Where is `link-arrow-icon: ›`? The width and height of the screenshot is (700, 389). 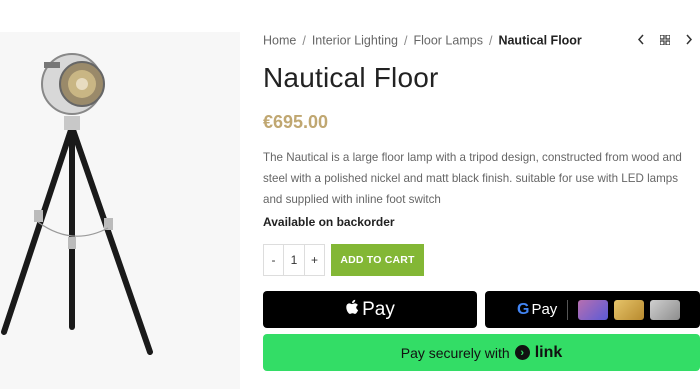 link-arrow-icon: › is located at coordinates (522, 352).